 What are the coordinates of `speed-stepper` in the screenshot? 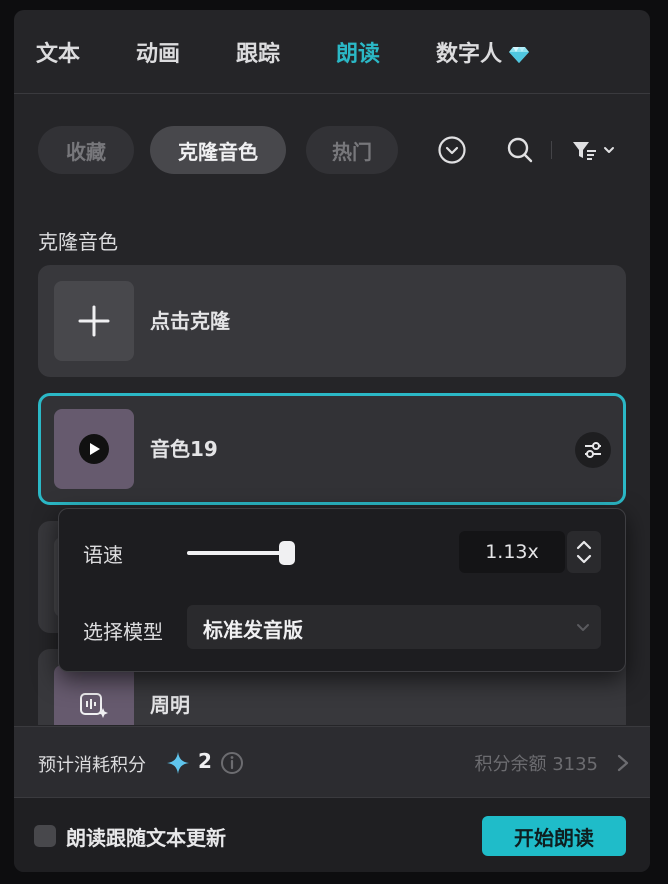 It's located at (584, 552).